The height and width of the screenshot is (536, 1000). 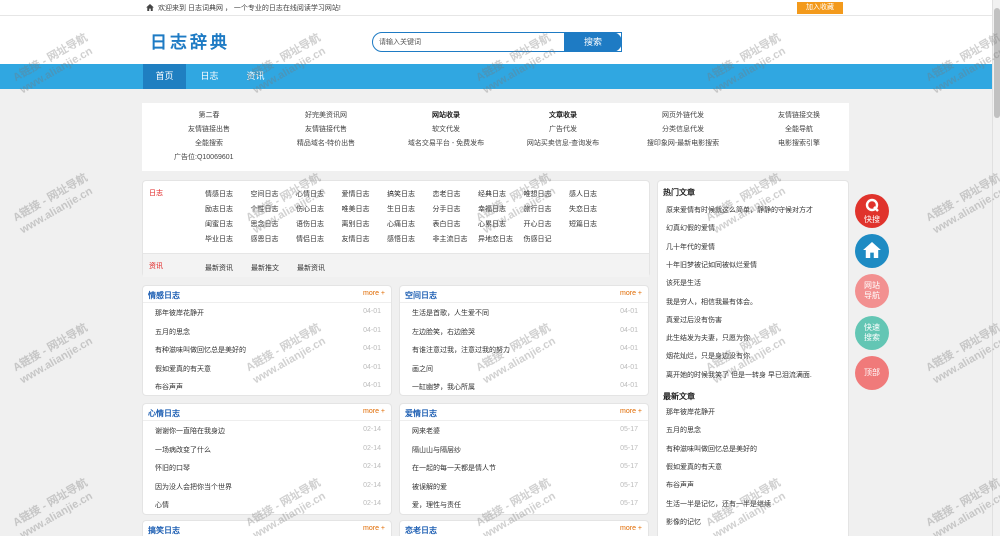 What do you see at coordinates (209, 129) in the screenshot?
I see `friend-link: 友情链接出售` at bounding box center [209, 129].